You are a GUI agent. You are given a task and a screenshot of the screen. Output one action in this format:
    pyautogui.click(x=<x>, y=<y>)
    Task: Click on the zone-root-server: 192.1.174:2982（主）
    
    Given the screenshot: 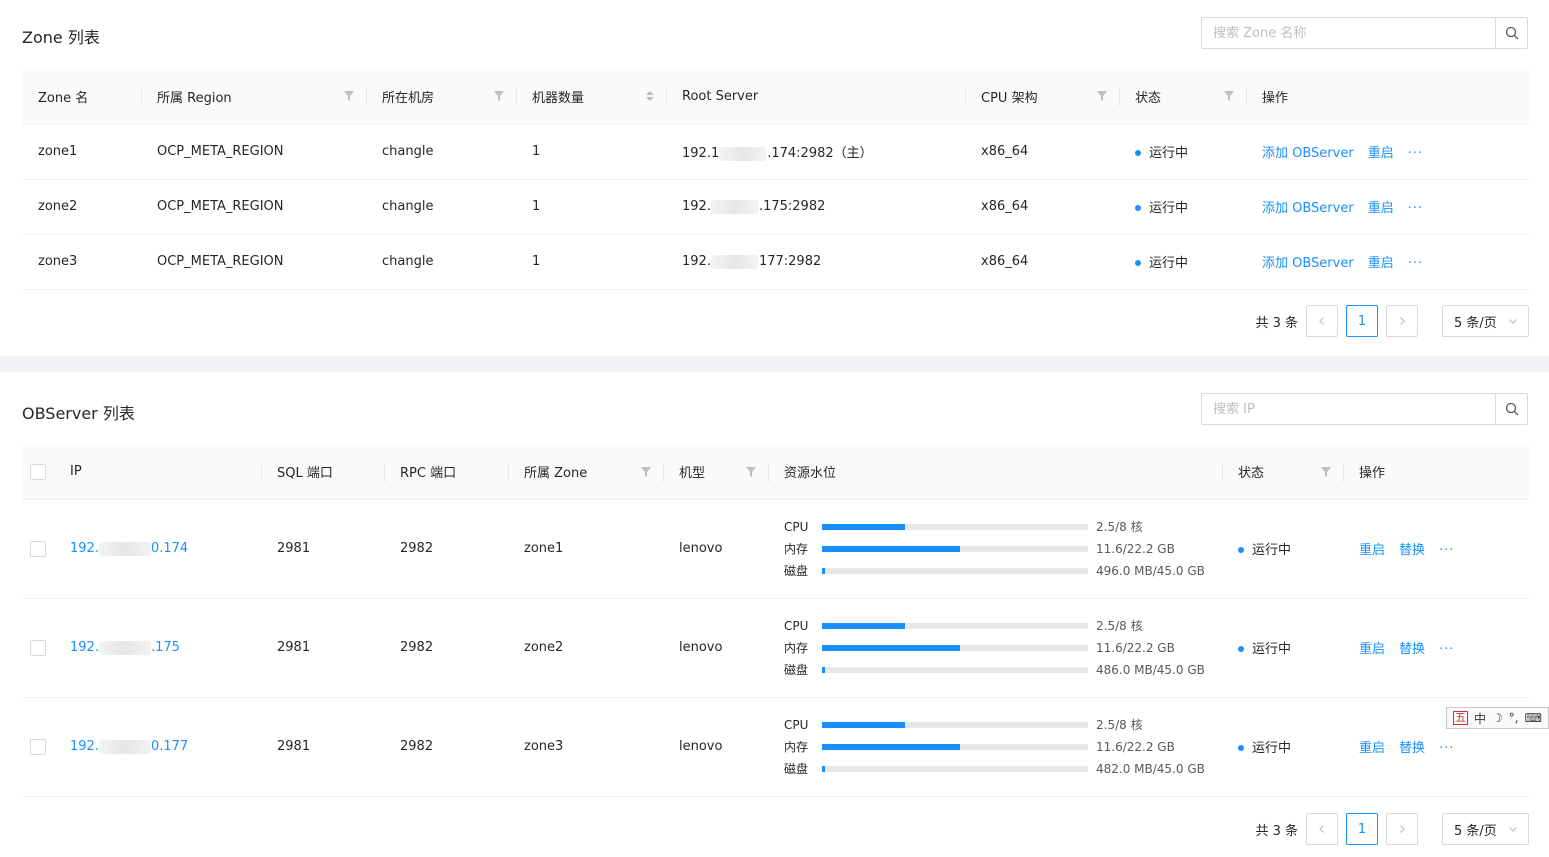 What is the action you would take?
    pyautogui.click(x=815, y=152)
    